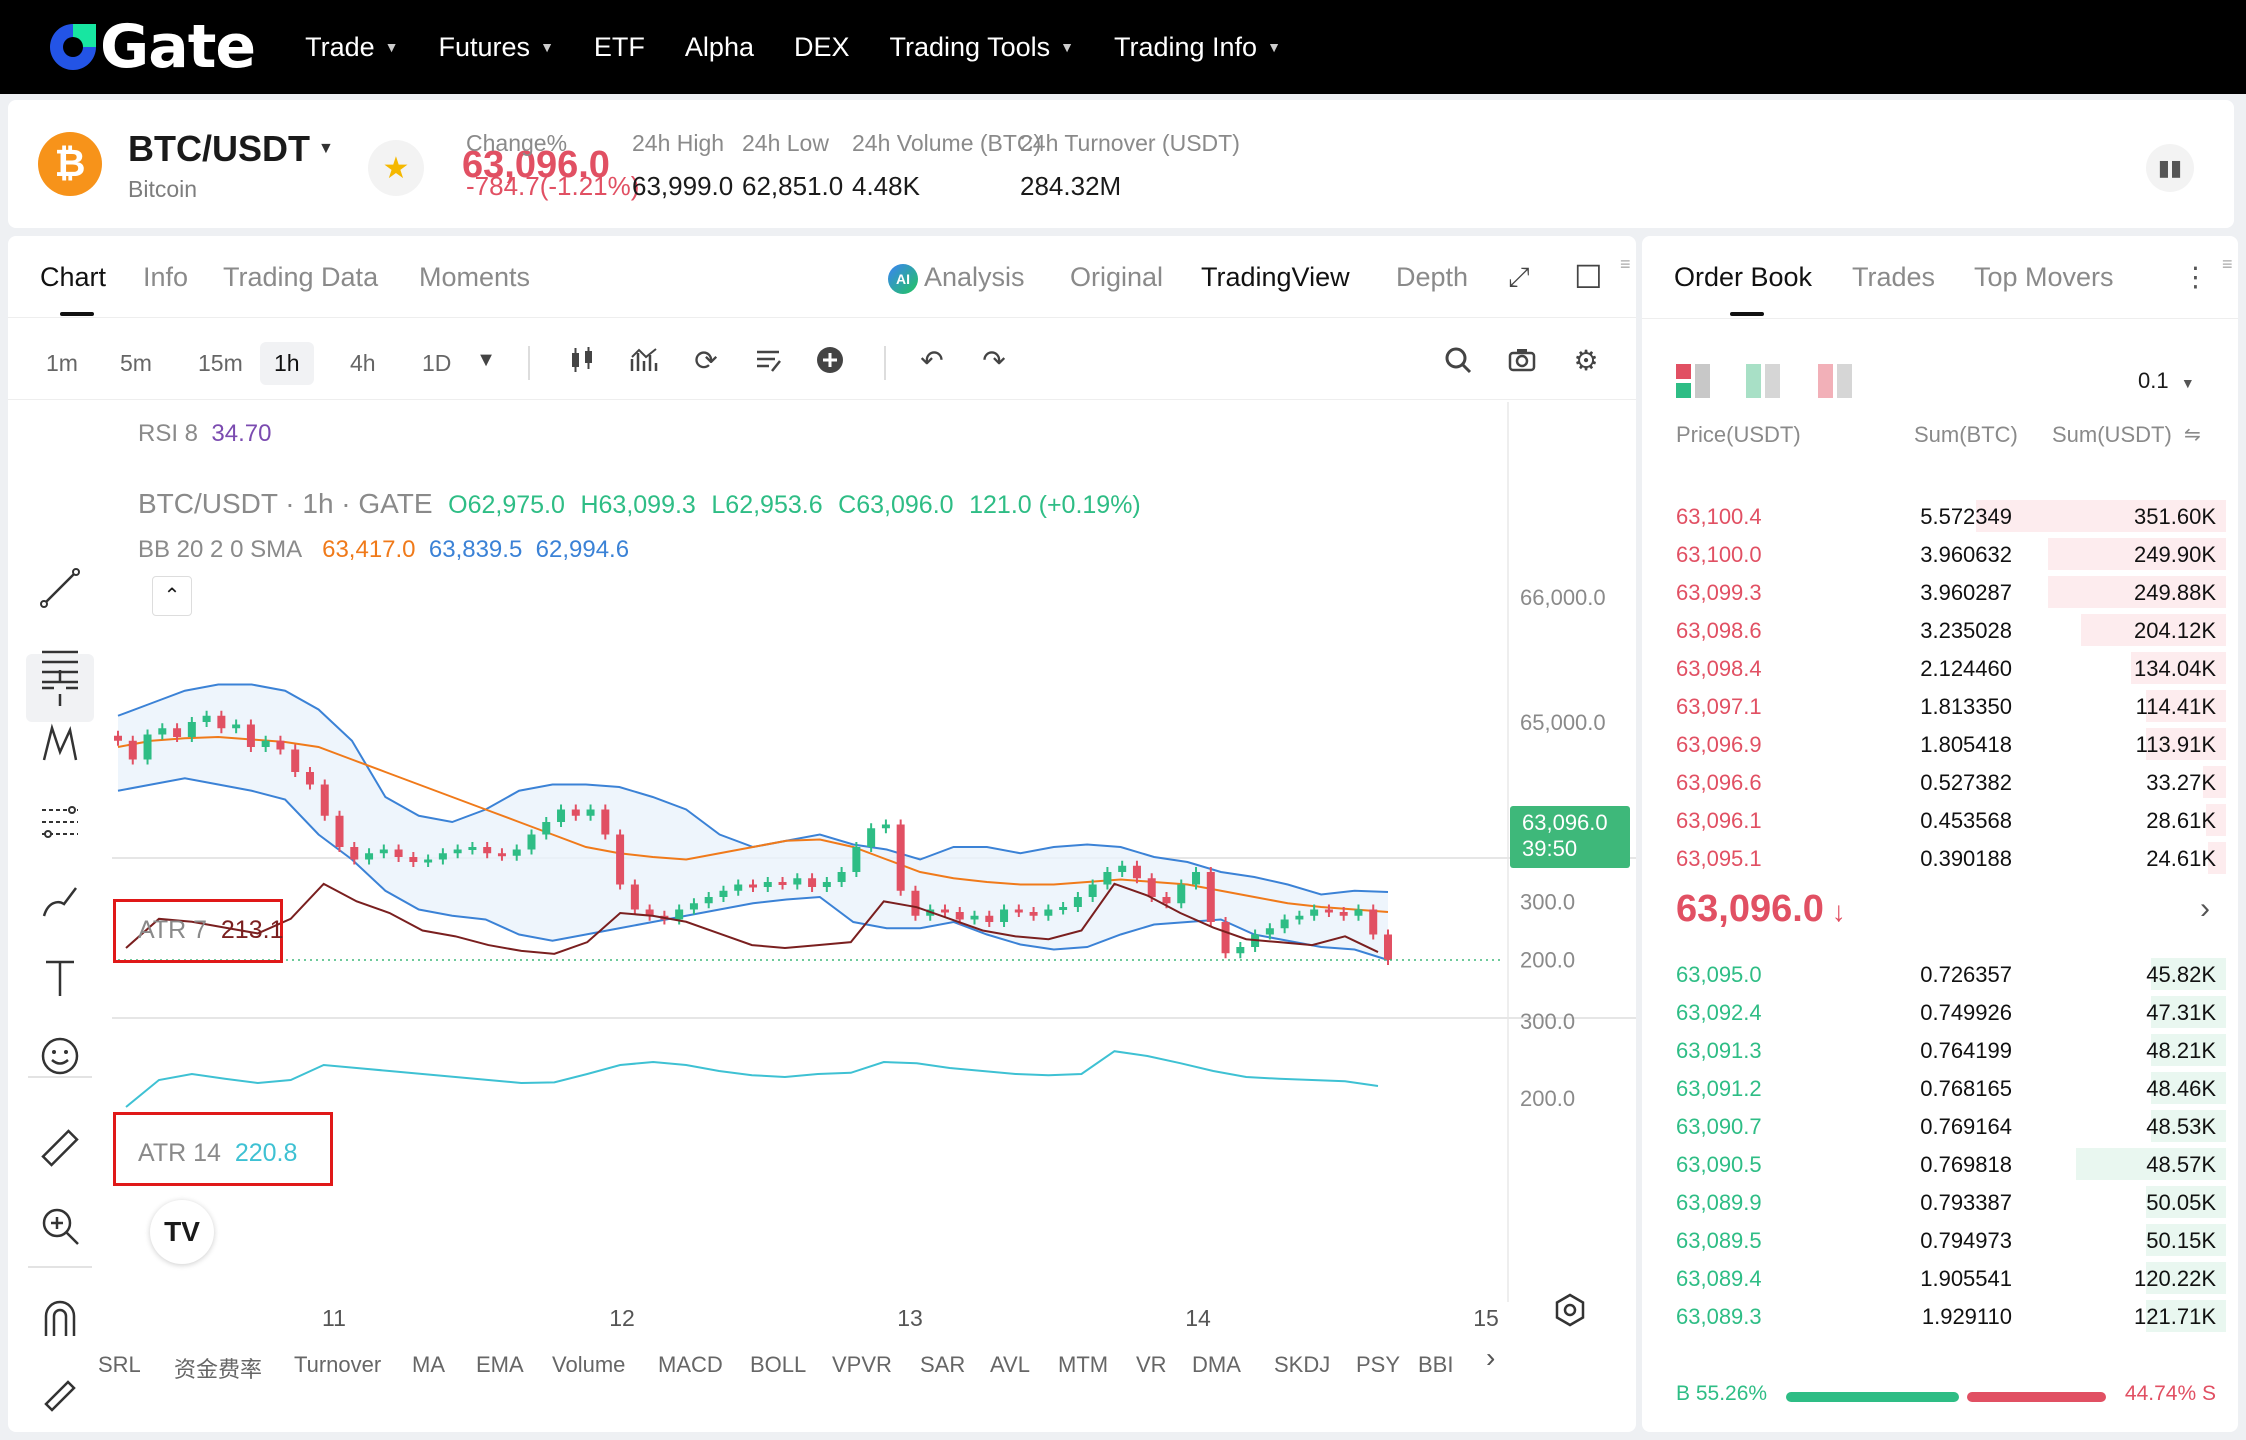 The height and width of the screenshot is (1440, 2246). Describe the element at coordinates (768, 360) in the screenshot. I see `template-icon` at that location.